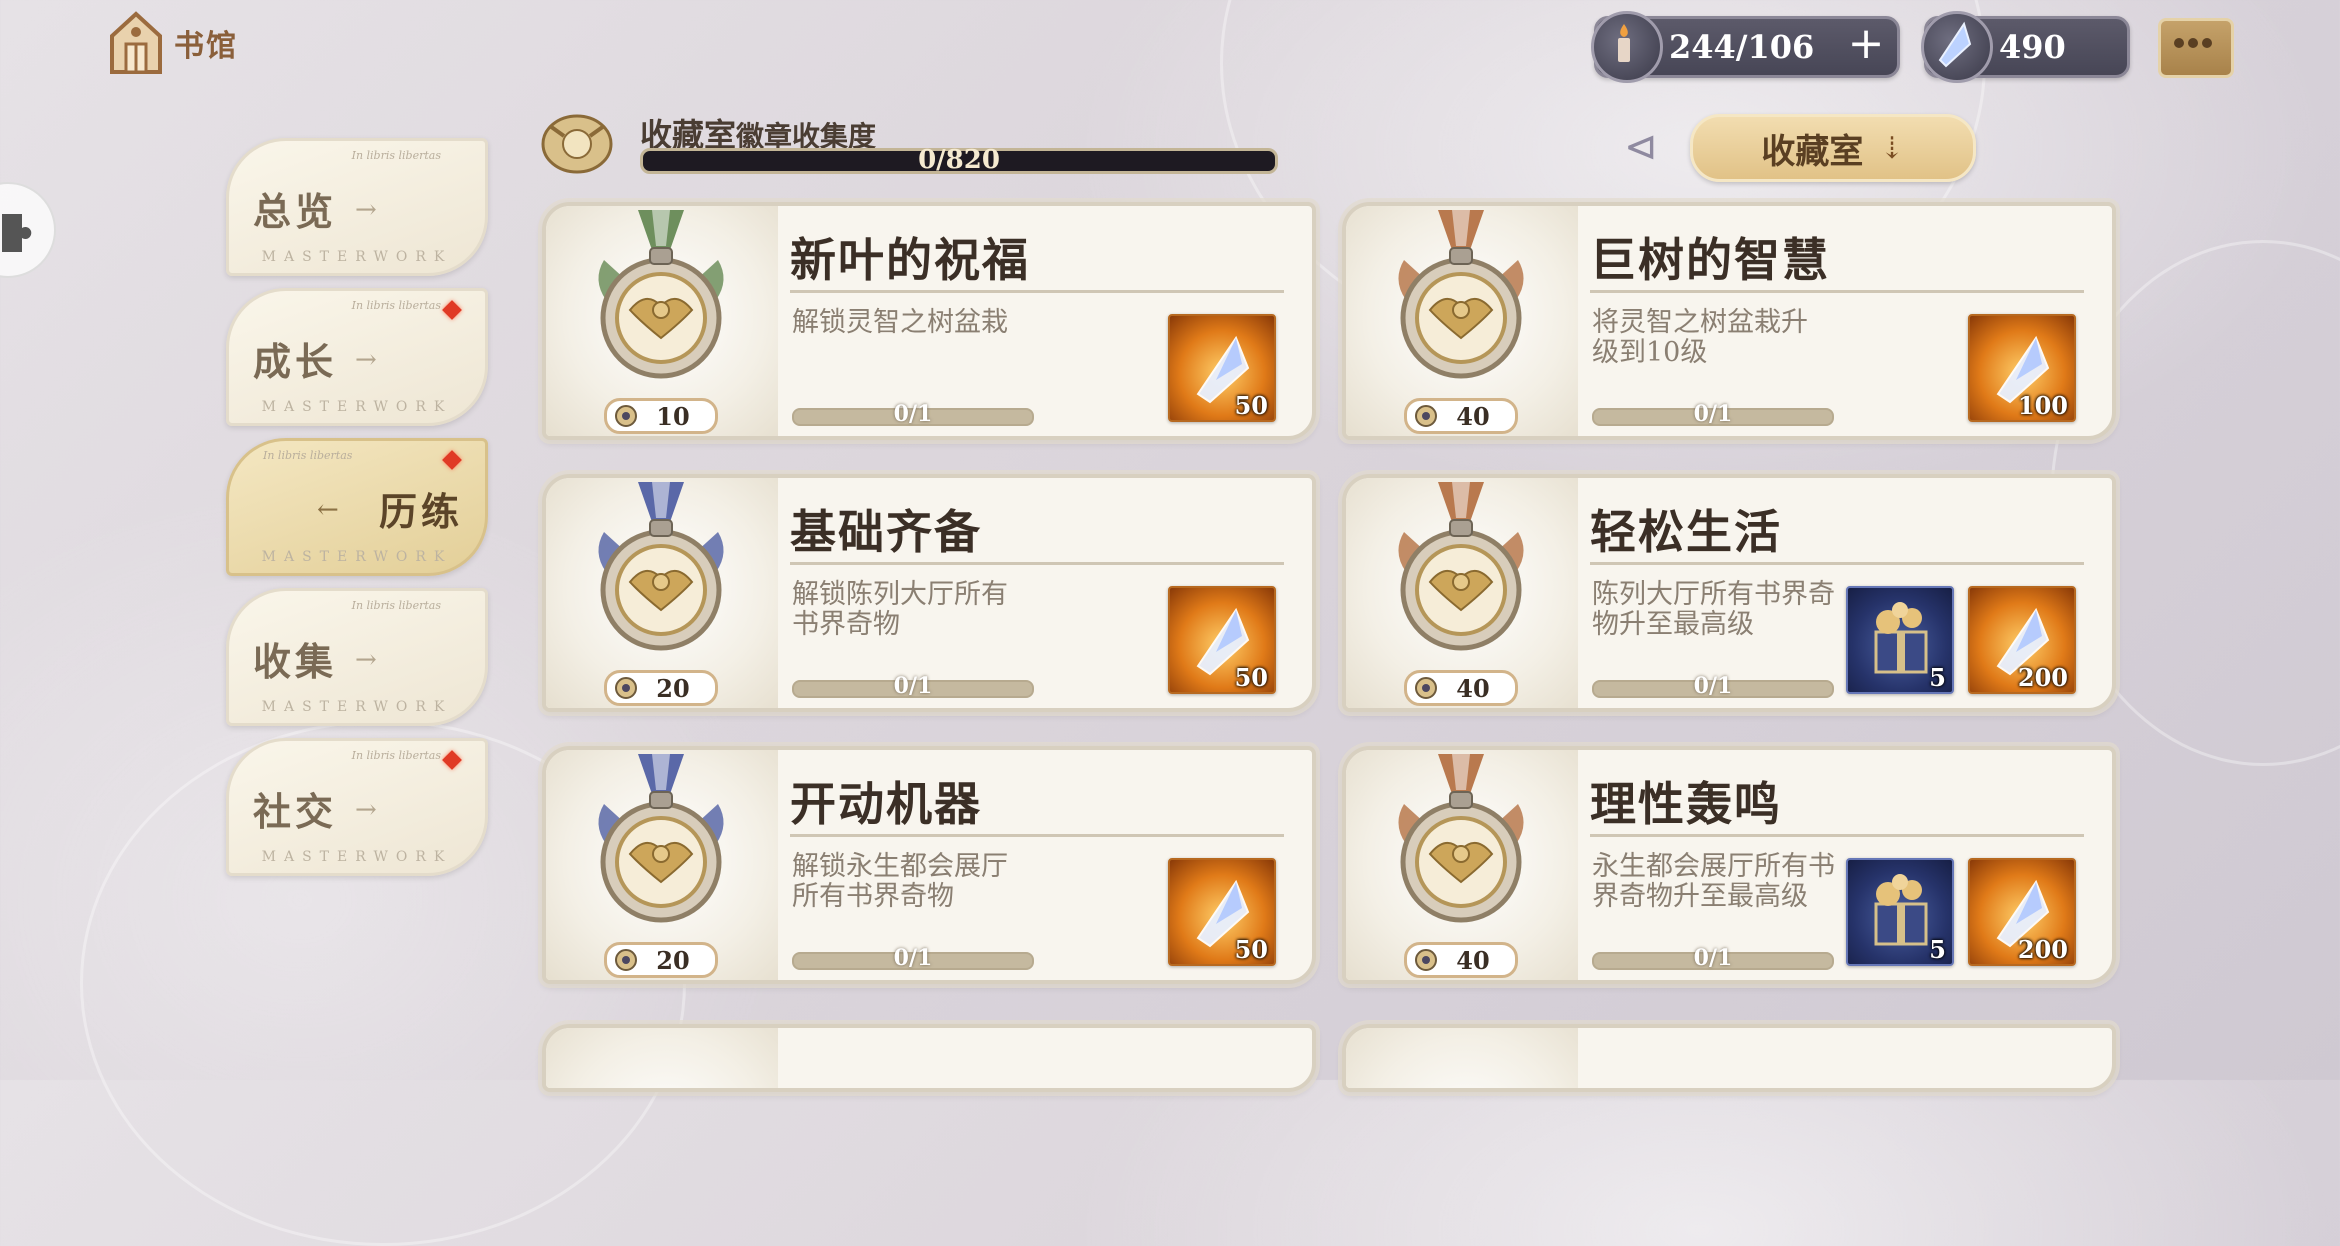 The width and height of the screenshot is (2340, 1246). What do you see at coordinates (1742, 47) in the screenshot?
I see `stamina-value: 244/106` at bounding box center [1742, 47].